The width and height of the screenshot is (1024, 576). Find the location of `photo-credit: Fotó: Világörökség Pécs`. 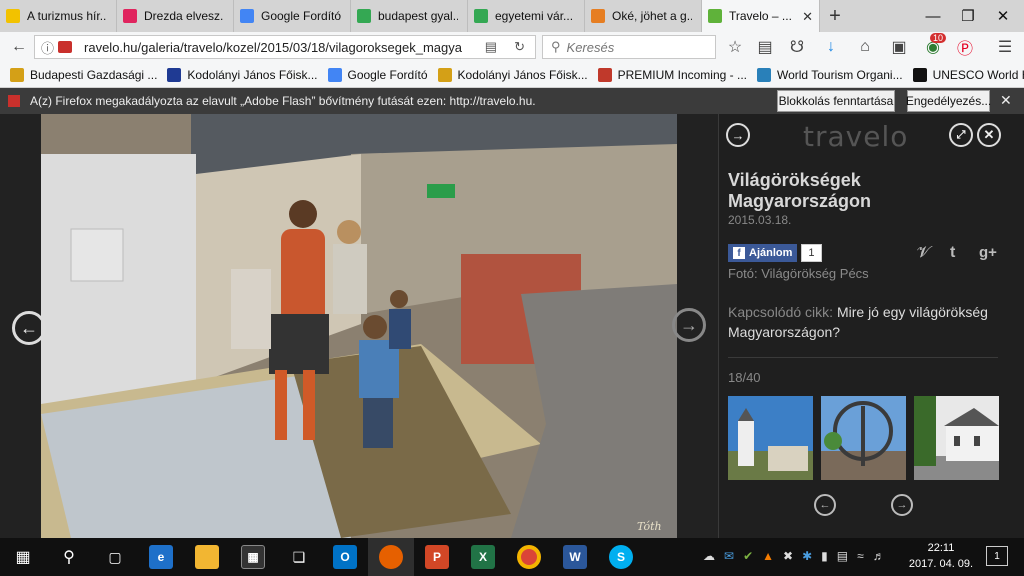

photo-credit: Fotó: Világörökség Pécs is located at coordinates (798, 273).